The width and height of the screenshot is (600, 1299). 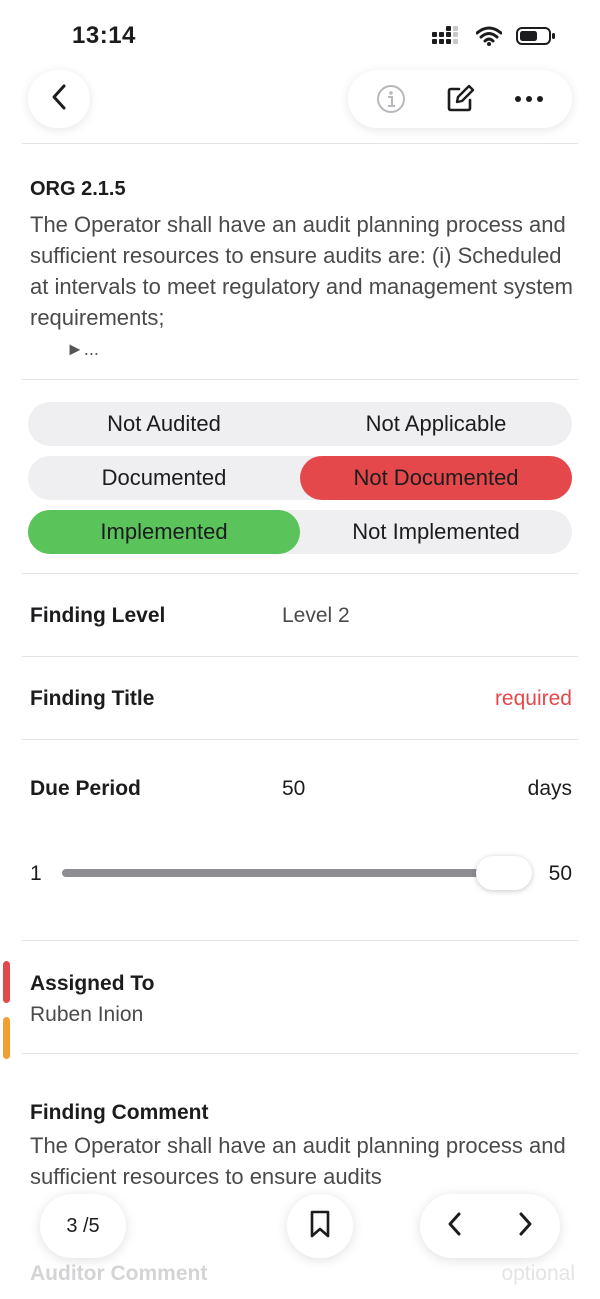 I want to click on status-not-documented: Not Documented, so click(x=436, y=478).